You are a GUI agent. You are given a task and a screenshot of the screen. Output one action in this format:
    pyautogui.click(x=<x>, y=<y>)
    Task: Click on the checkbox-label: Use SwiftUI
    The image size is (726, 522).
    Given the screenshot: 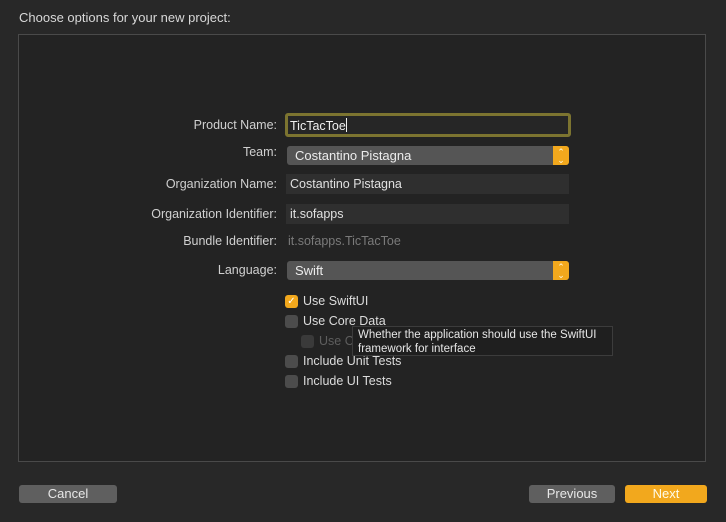 What is the action you would take?
    pyautogui.click(x=336, y=301)
    